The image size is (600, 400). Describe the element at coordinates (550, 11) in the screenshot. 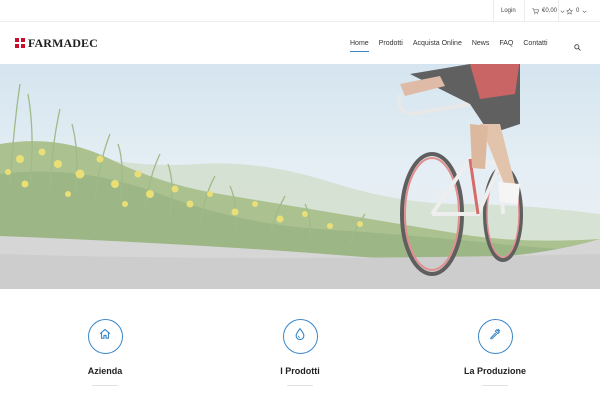

I see `cart-total: €0,00` at that location.